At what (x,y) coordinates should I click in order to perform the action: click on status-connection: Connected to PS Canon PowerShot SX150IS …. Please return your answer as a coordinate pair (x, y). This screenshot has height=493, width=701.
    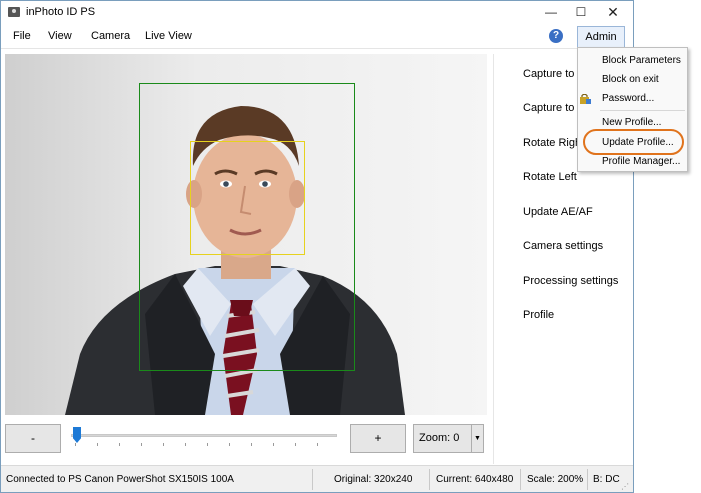
    Looking at the image, I should click on (120, 479).